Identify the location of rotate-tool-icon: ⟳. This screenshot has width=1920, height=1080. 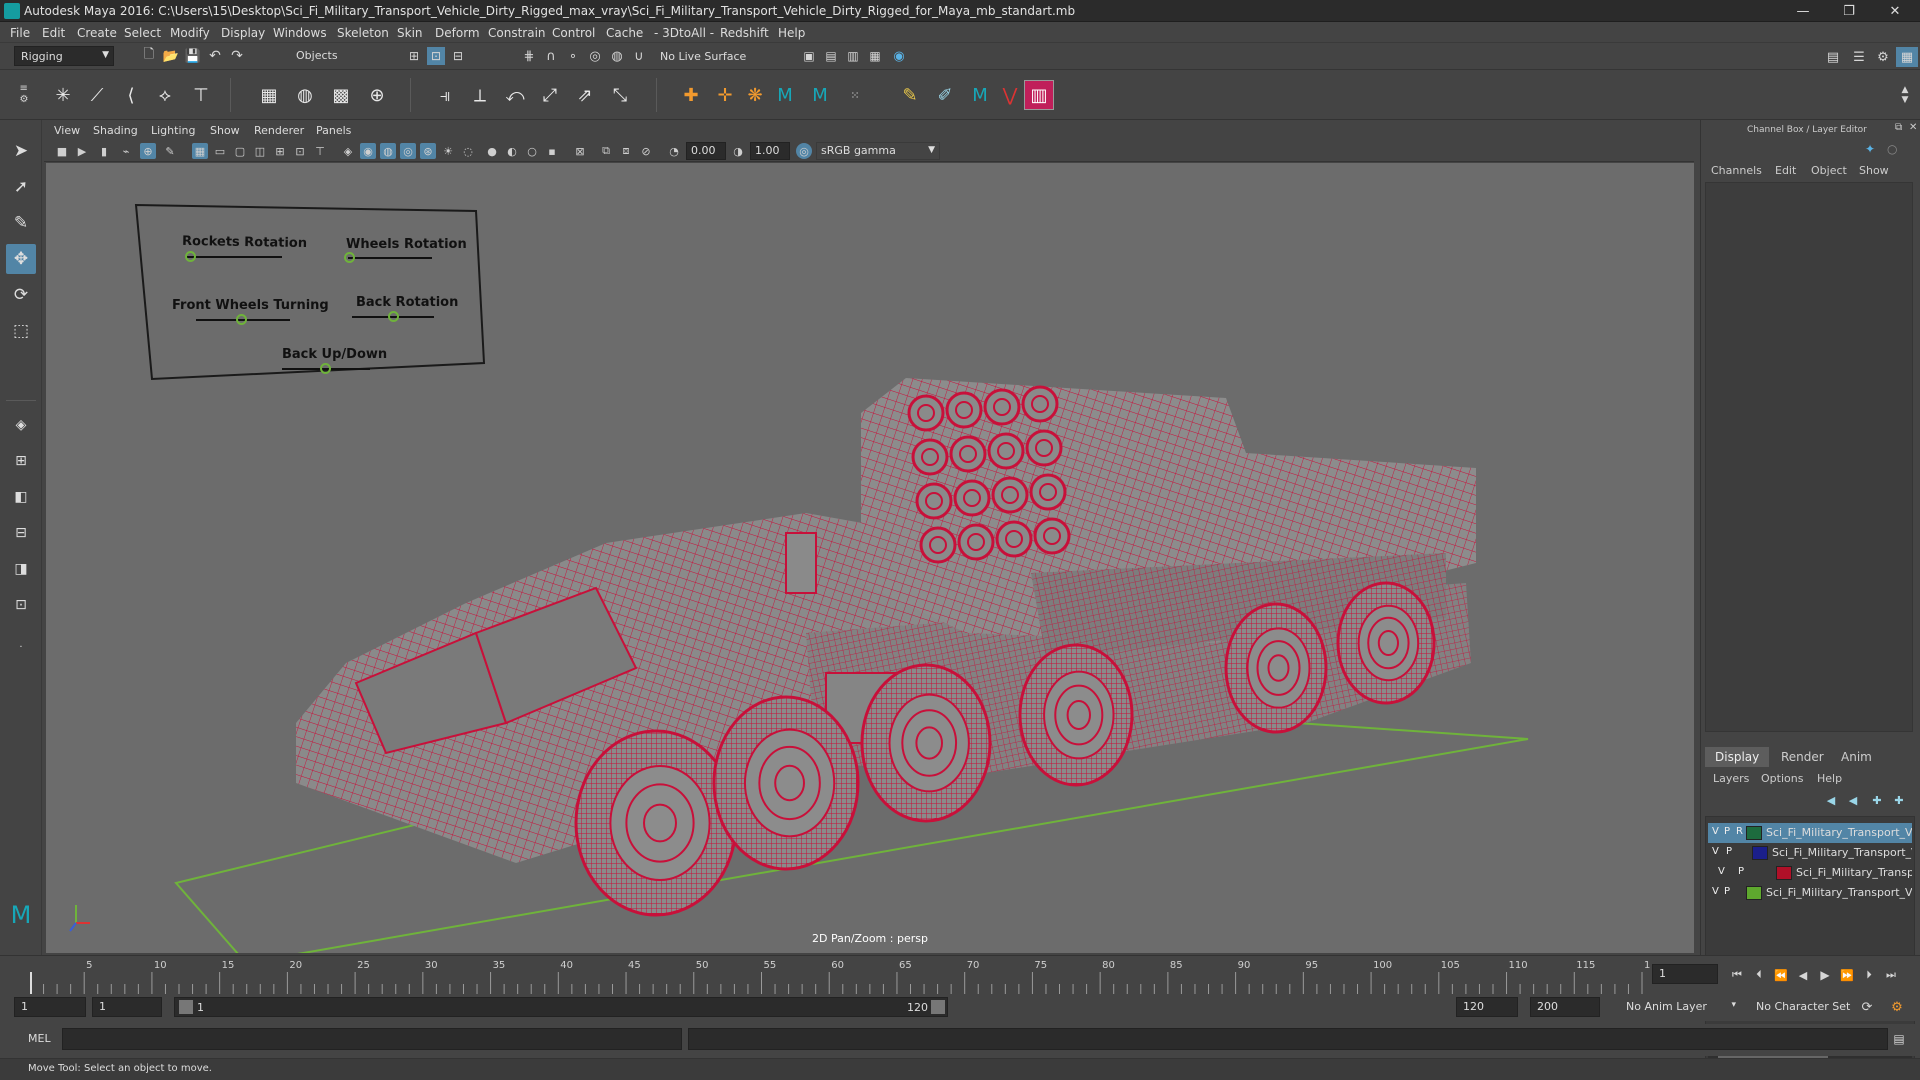
(21, 295).